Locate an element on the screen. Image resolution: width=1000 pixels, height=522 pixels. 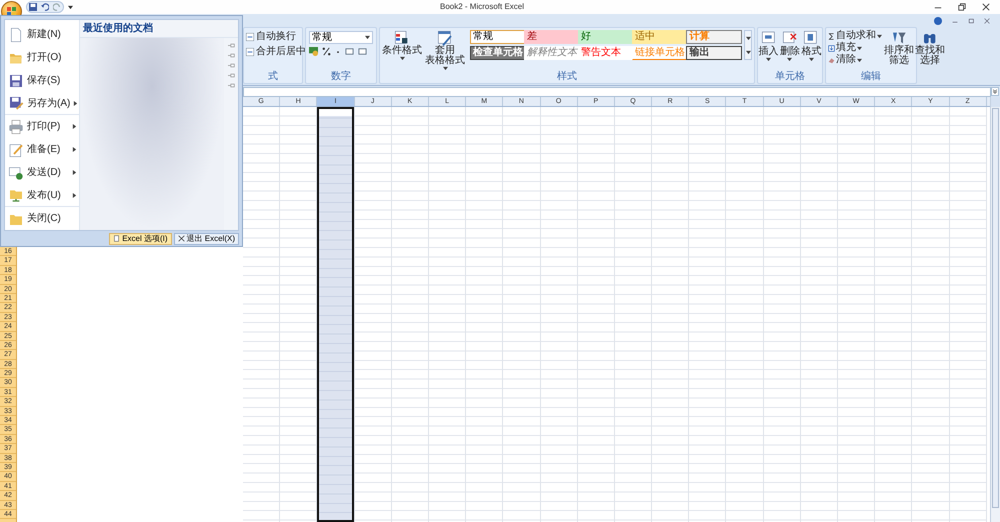
cell-style: 警告文本 is located at coordinates (606, 53).